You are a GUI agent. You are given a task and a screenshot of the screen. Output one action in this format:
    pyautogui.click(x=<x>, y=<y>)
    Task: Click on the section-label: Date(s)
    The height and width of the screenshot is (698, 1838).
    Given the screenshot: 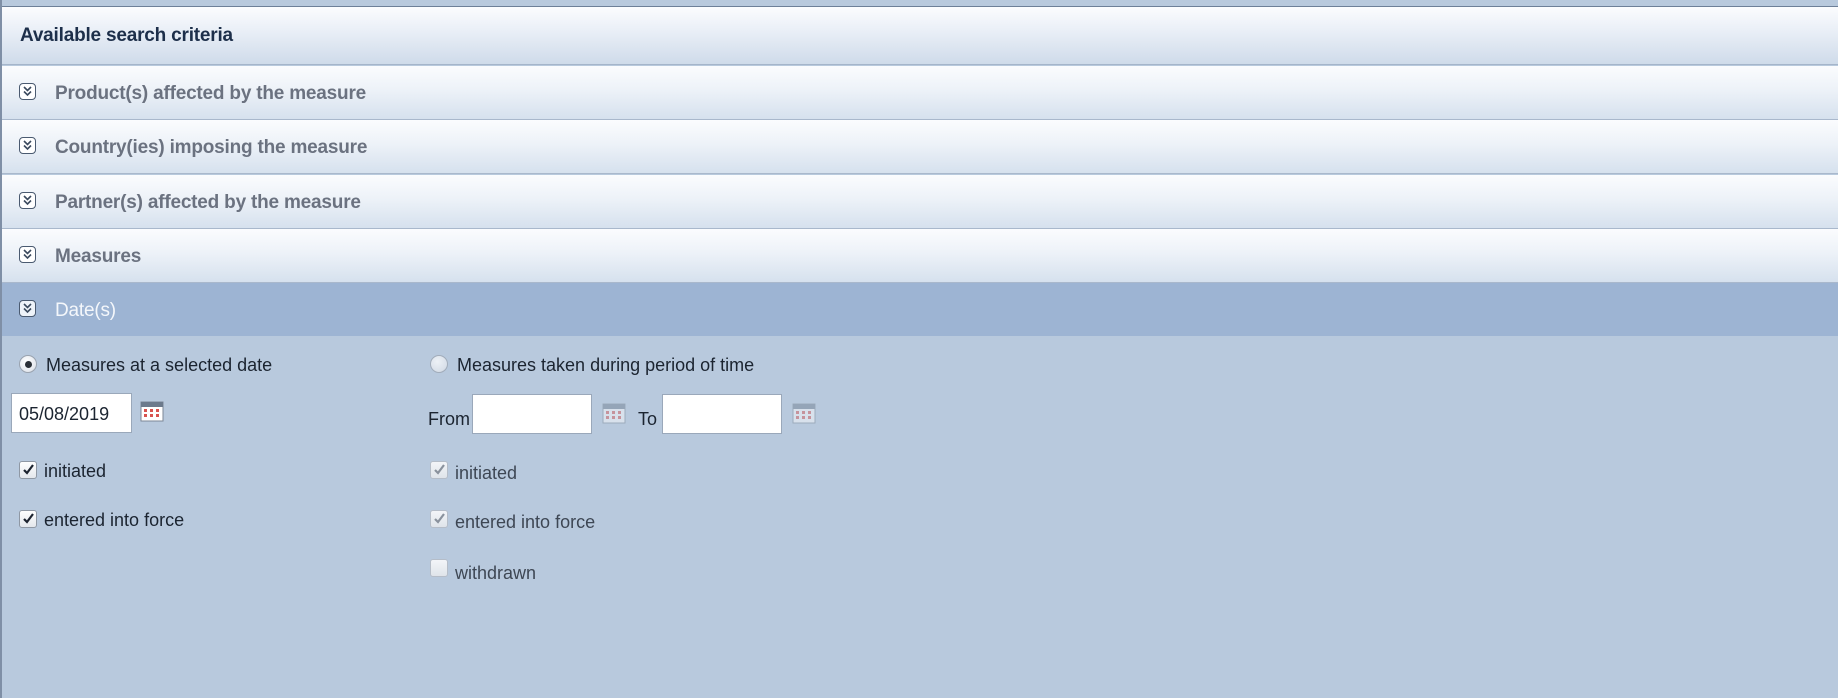 What is the action you would take?
    pyautogui.click(x=85, y=310)
    